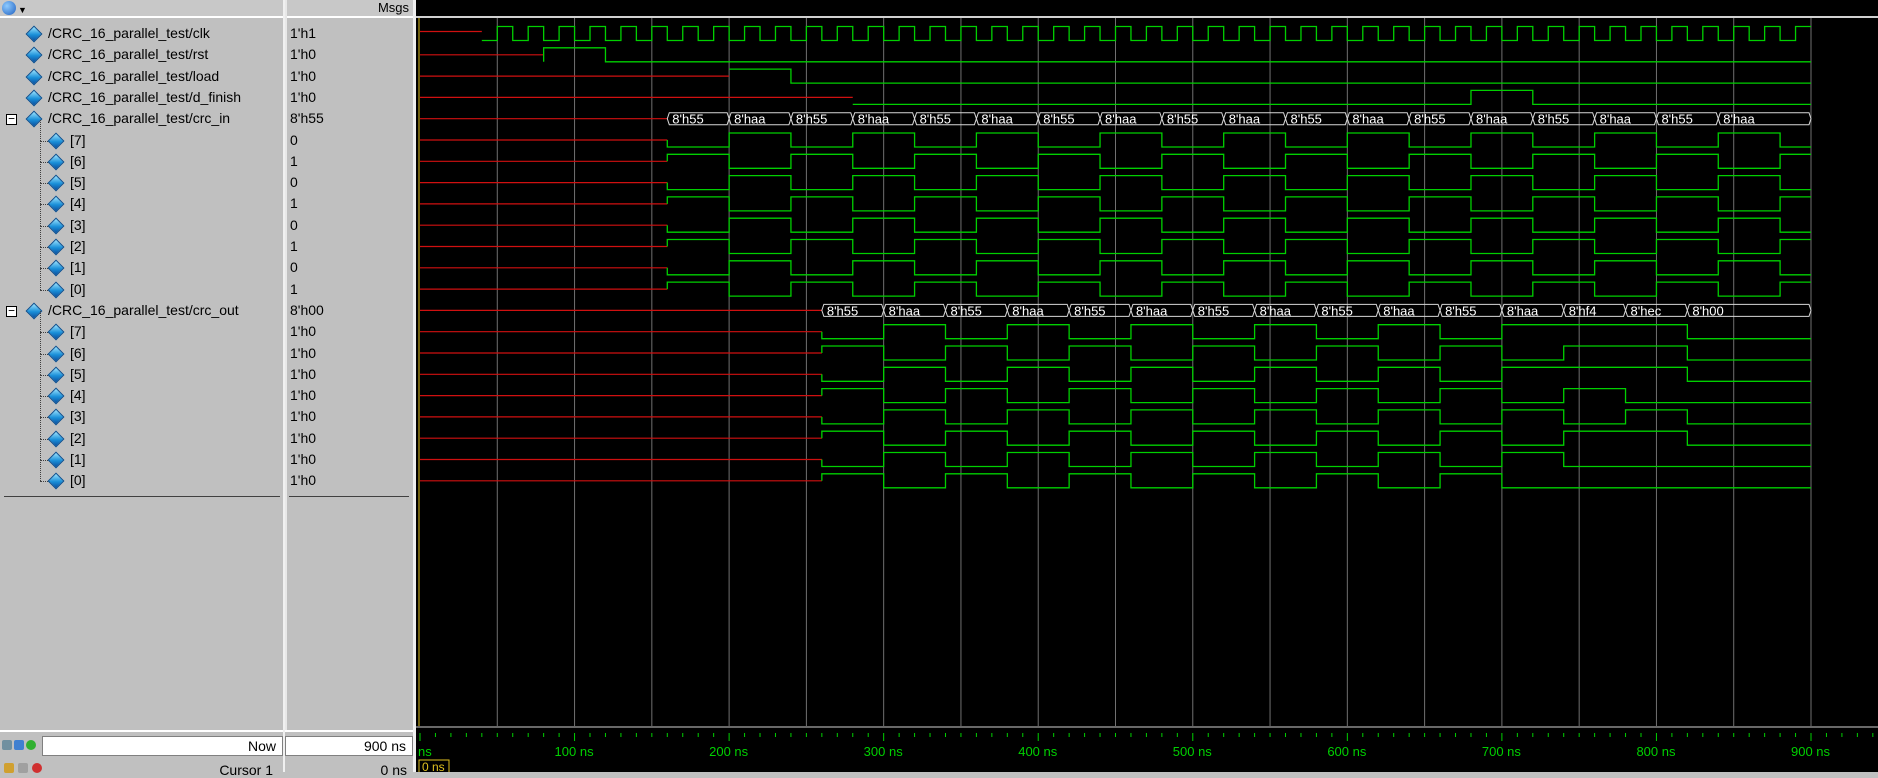 The width and height of the screenshot is (1878, 778). I want to click on signal-name: /CRC_16_parallel_test/rst, so click(128, 54).